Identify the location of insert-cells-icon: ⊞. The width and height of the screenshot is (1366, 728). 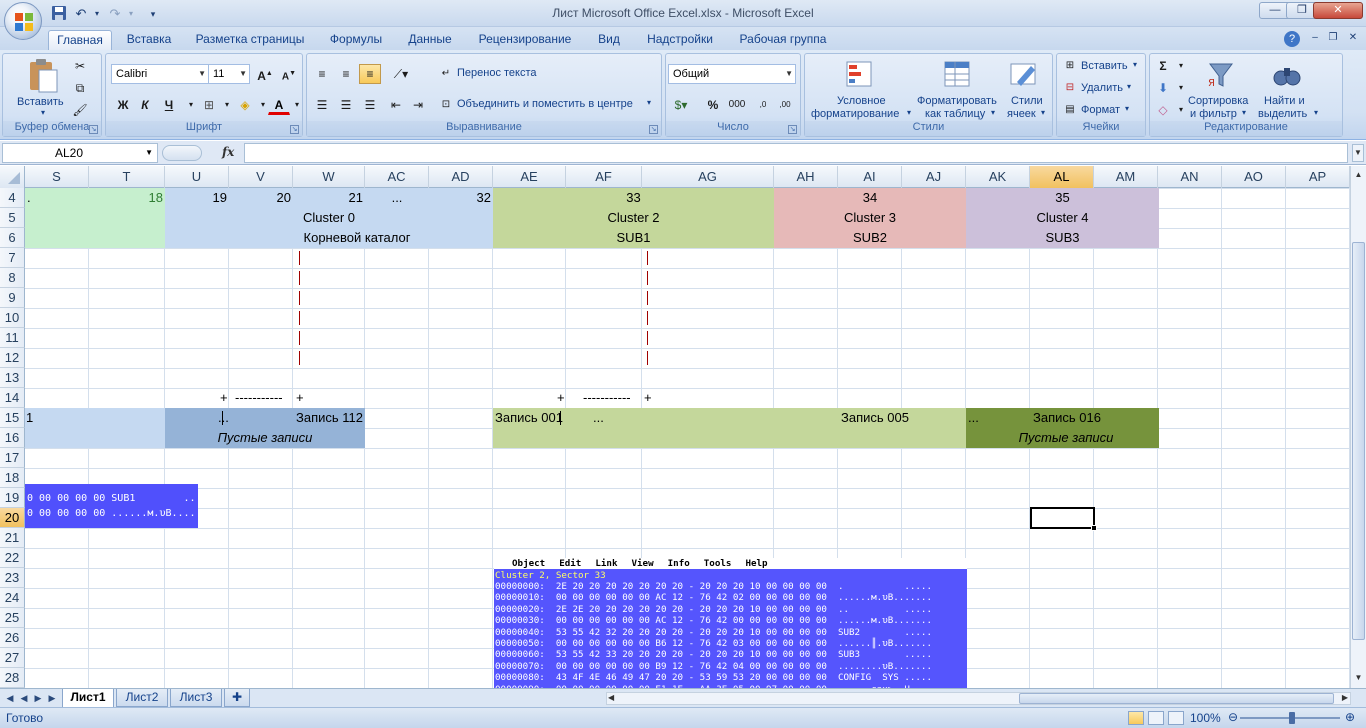
(1070, 66).